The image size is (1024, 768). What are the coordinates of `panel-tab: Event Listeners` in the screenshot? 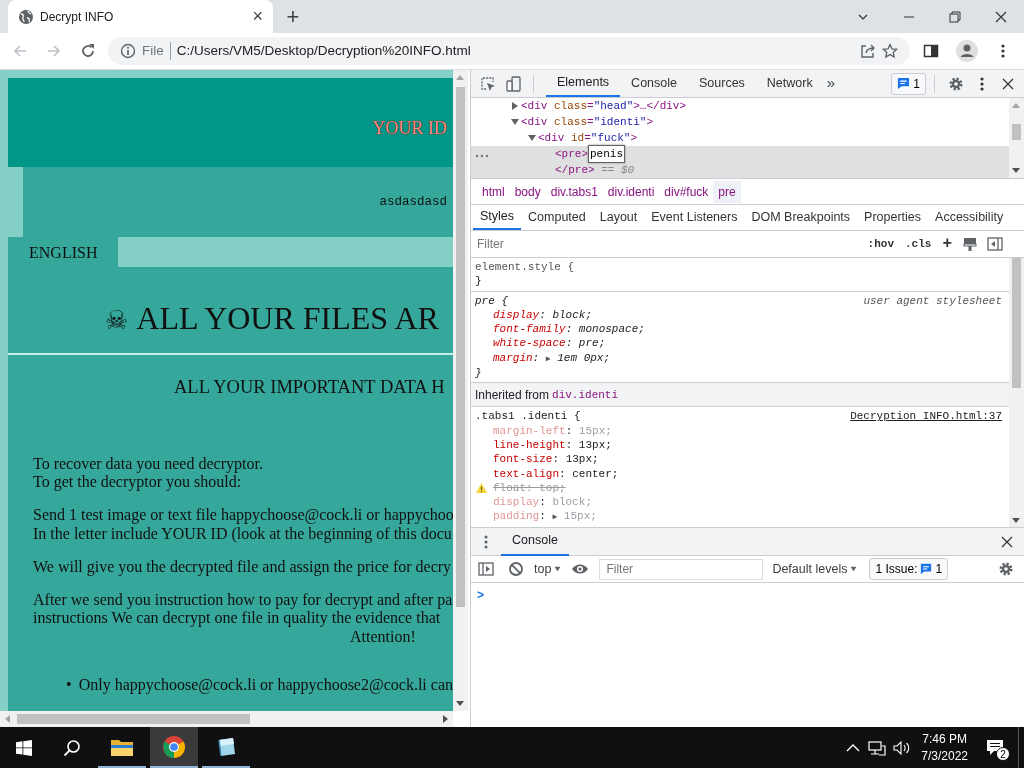 It's located at (694, 217).